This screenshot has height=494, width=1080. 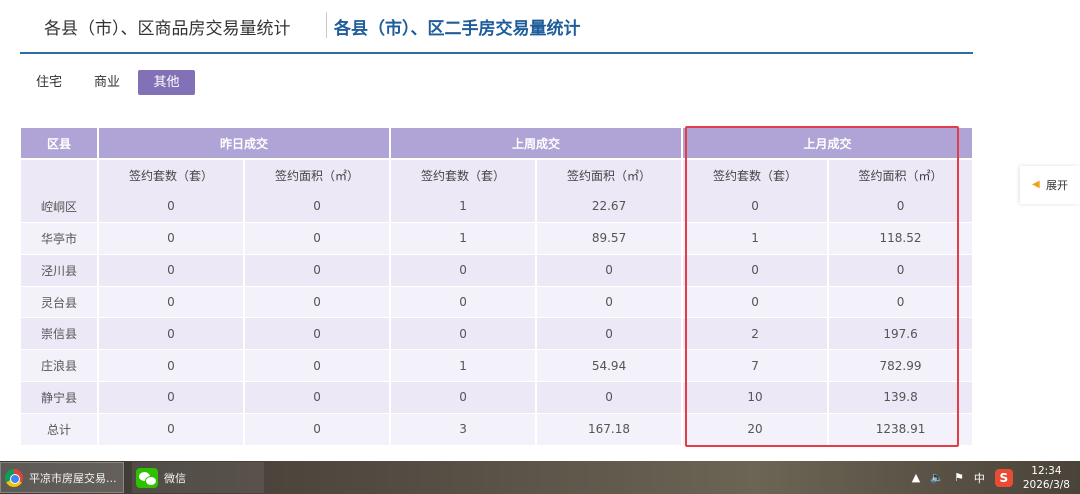 I want to click on wechat-icon, so click(x=147, y=477).